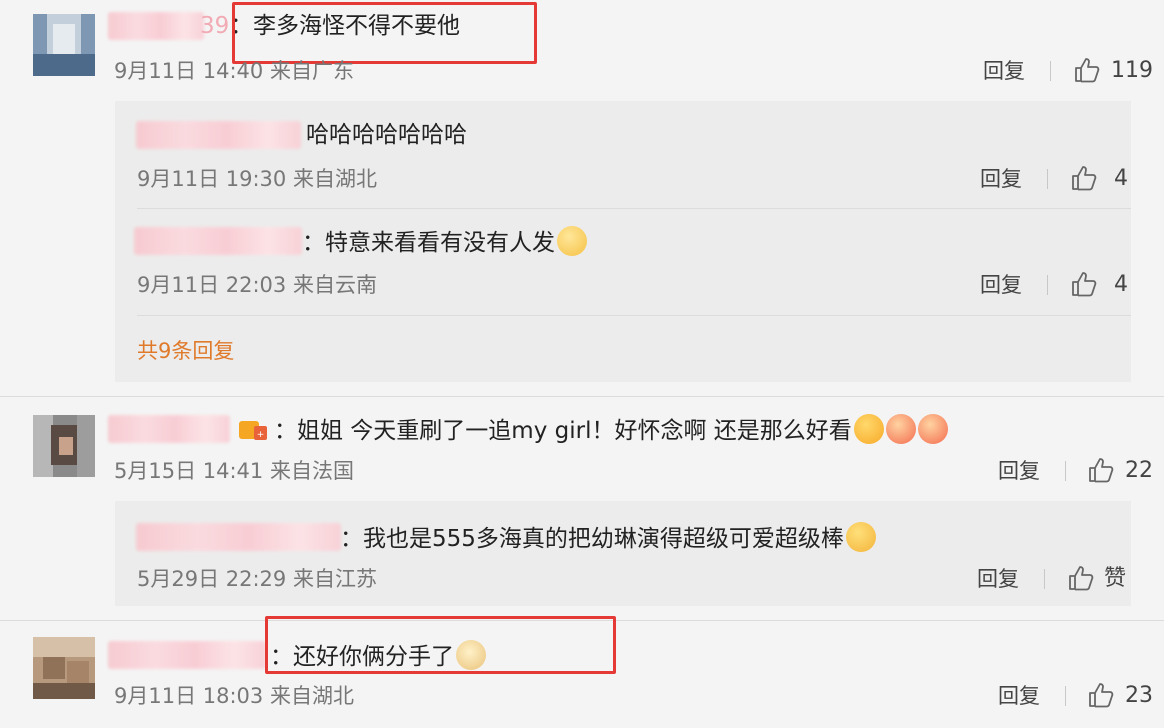 The width and height of the screenshot is (1164, 728). I want to click on reply-text-content: ：特意来看看有没有人发, so click(428, 243).